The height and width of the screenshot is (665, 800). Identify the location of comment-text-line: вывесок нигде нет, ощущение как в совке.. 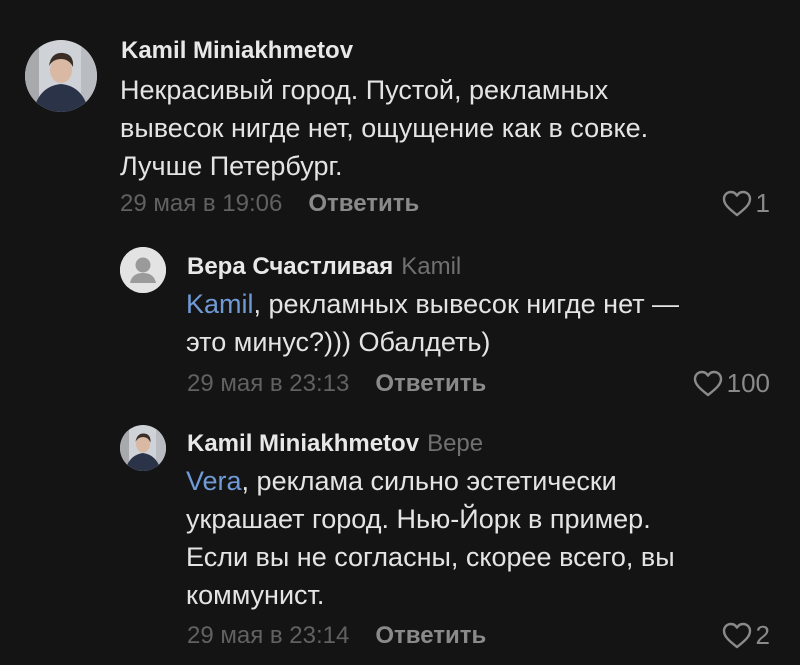
(384, 128).